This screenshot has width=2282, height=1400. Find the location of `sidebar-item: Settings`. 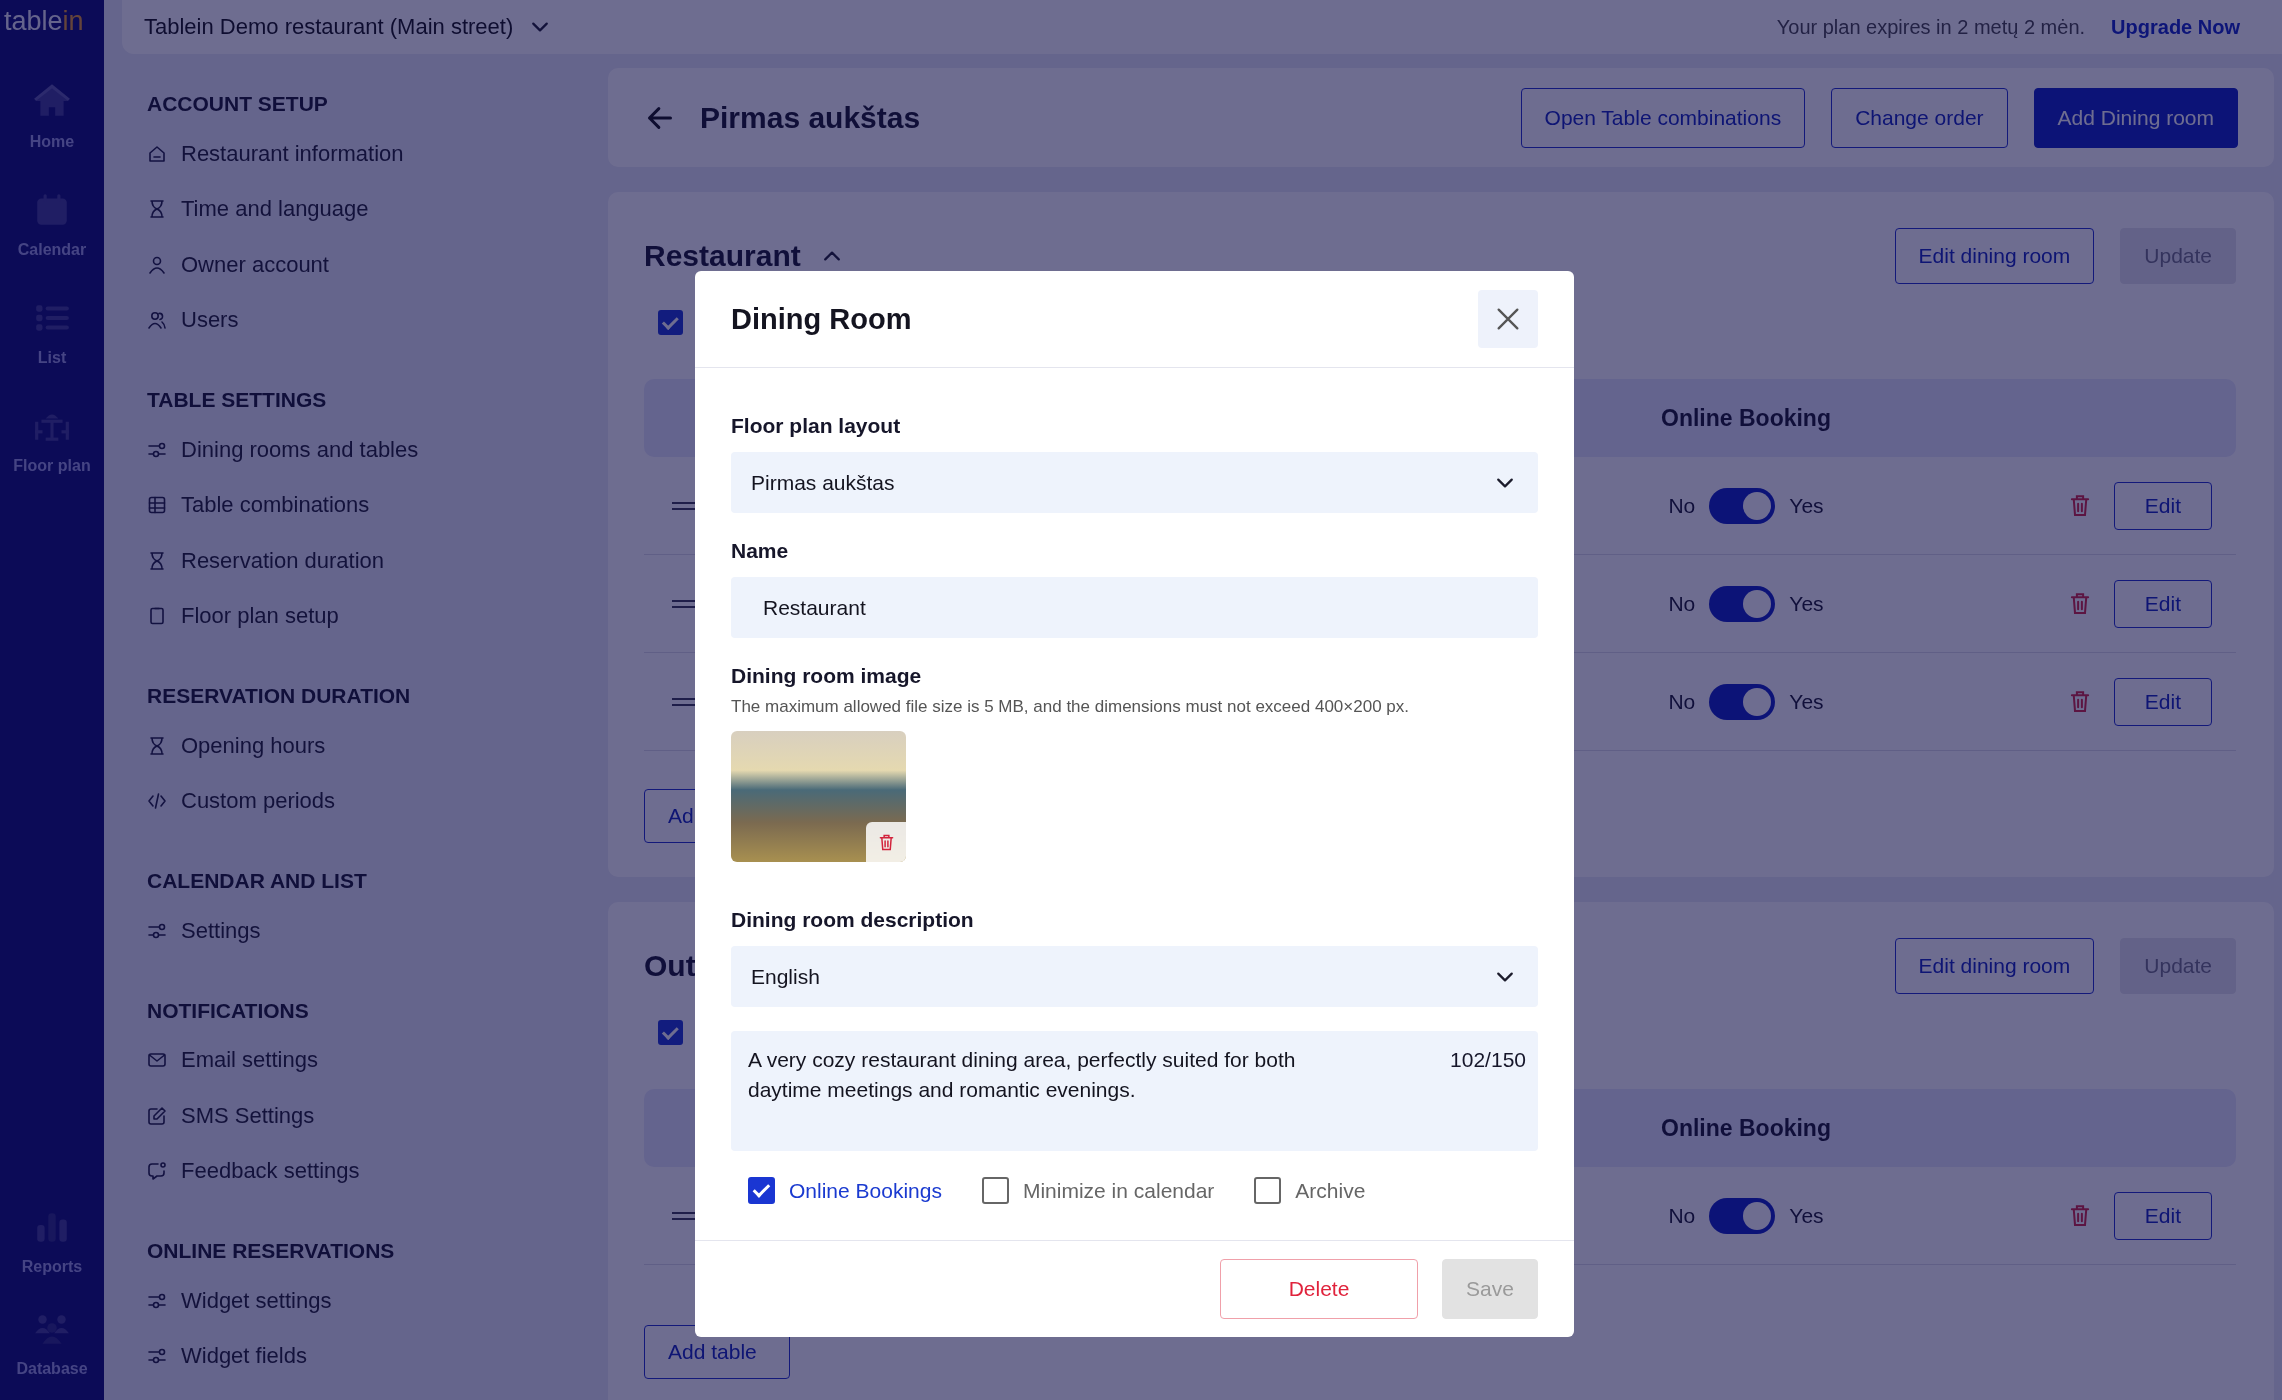

sidebar-item: Settings is located at coordinates (221, 930).